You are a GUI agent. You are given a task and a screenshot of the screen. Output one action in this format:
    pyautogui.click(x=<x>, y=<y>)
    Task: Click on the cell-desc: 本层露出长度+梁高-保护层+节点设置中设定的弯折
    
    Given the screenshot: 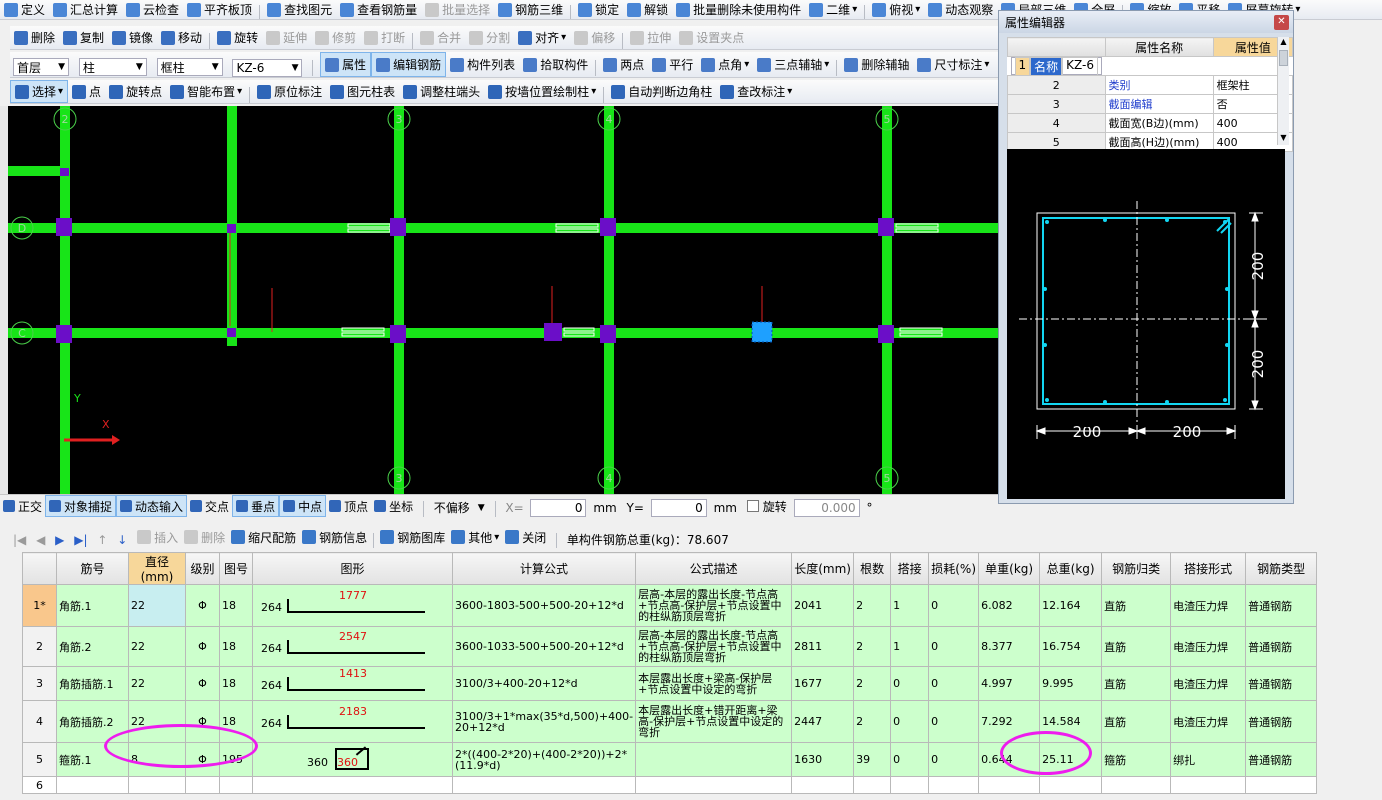 What is the action you would take?
    pyautogui.click(x=714, y=683)
    